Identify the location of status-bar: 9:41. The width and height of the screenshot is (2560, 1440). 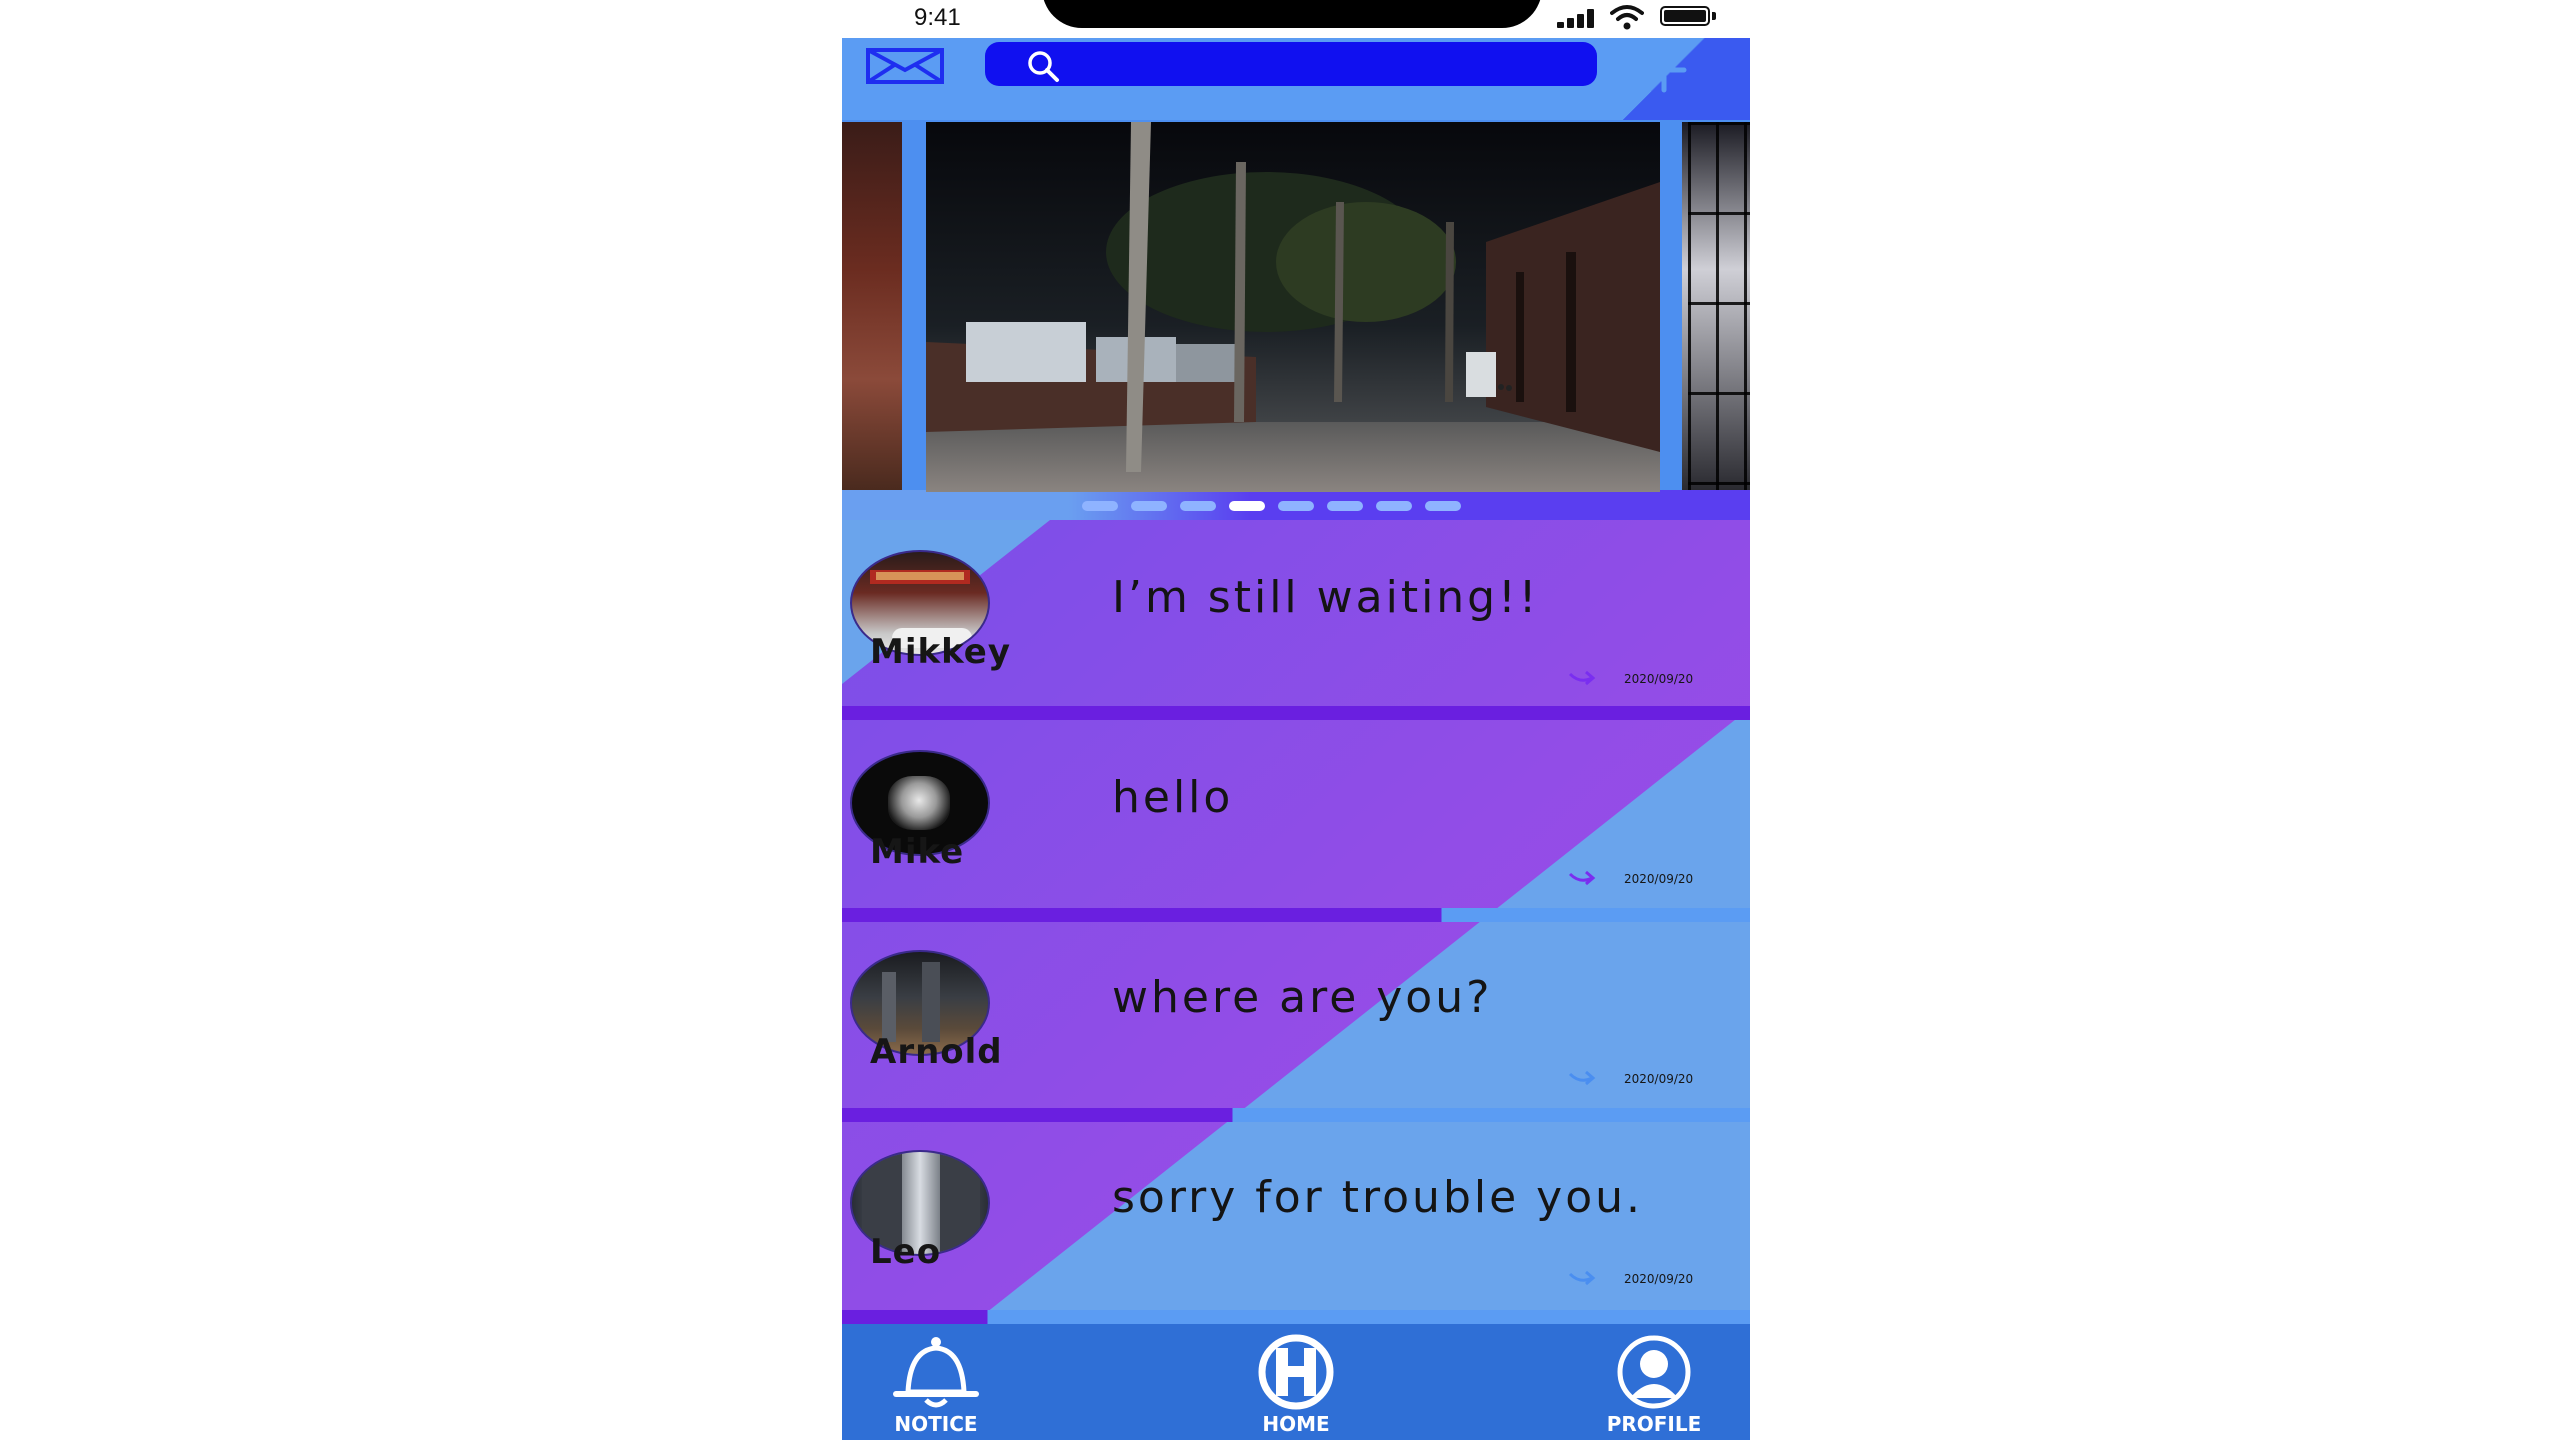
(1296, 19).